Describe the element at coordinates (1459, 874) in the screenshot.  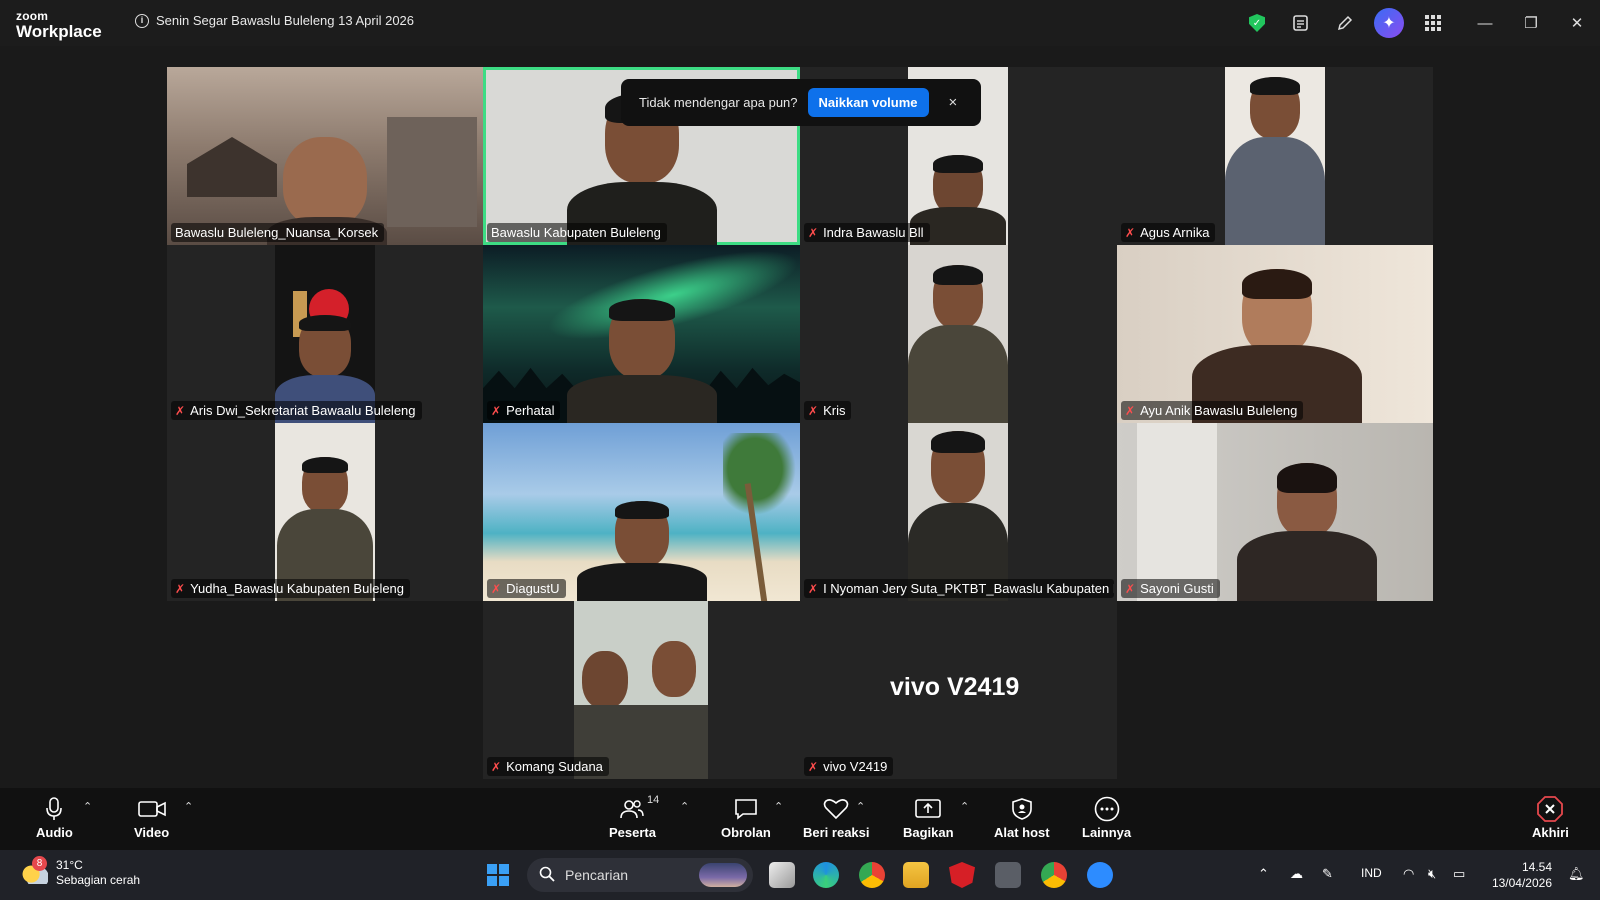
I see `battery-icon: ▭` at that location.